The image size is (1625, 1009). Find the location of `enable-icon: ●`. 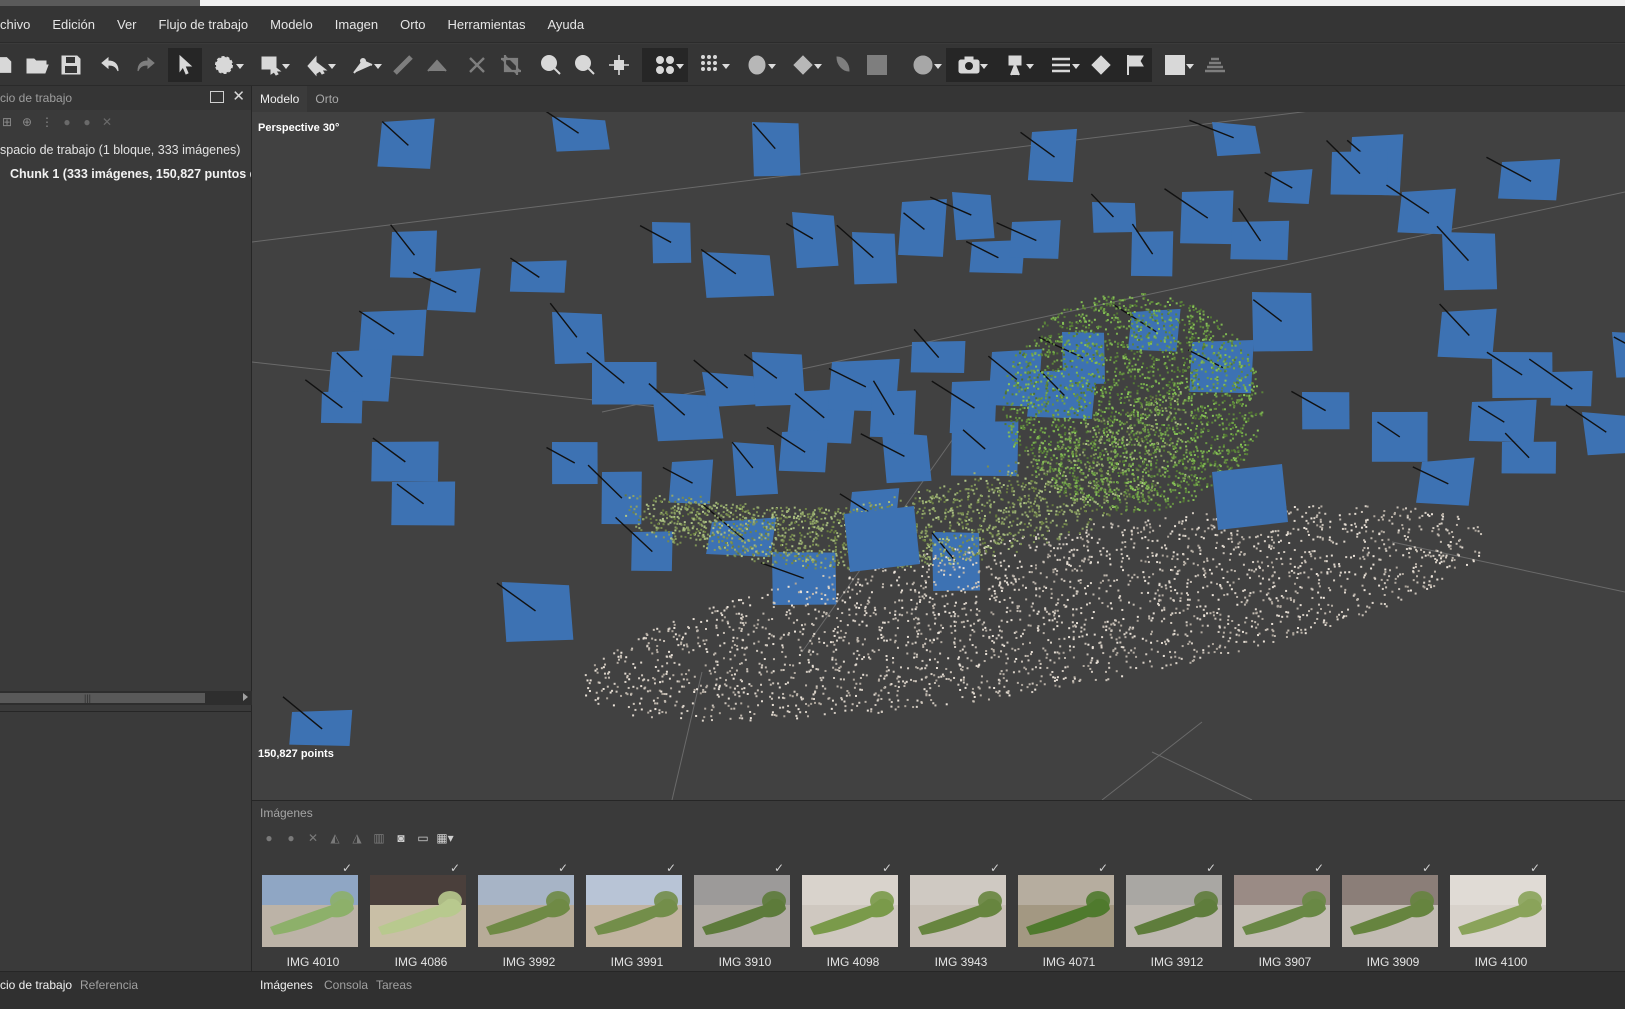

enable-icon: ● is located at coordinates (67, 122).